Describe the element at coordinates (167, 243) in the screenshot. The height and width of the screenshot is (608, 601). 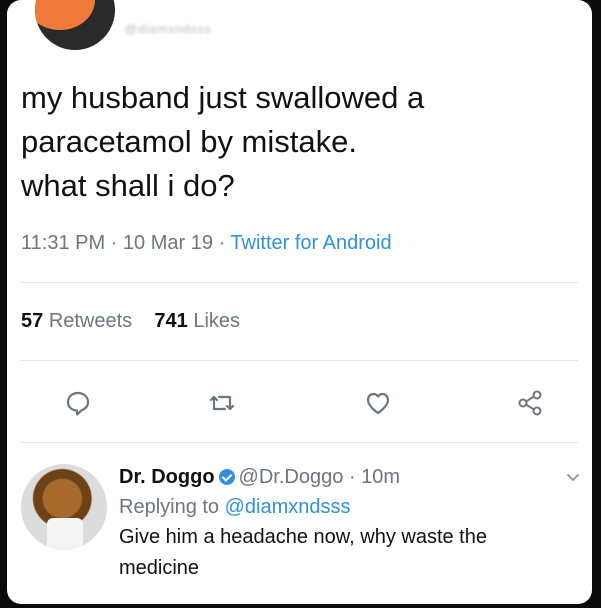
I see `tweet-date: 10 Mar 19` at that location.